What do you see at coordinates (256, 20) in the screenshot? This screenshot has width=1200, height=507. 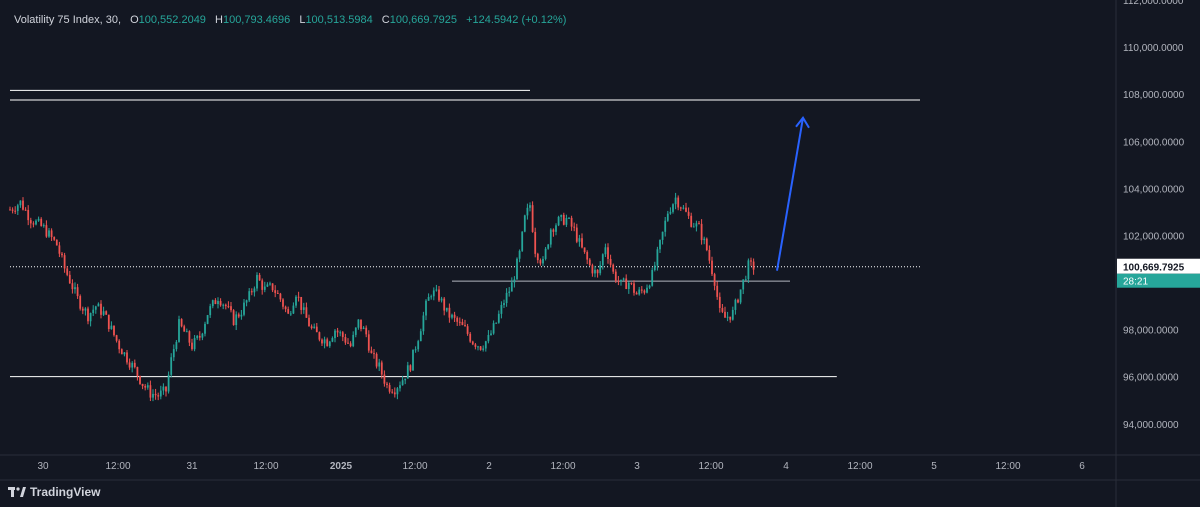 I see `high-value: 100,793.4696` at bounding box center [256, 20].